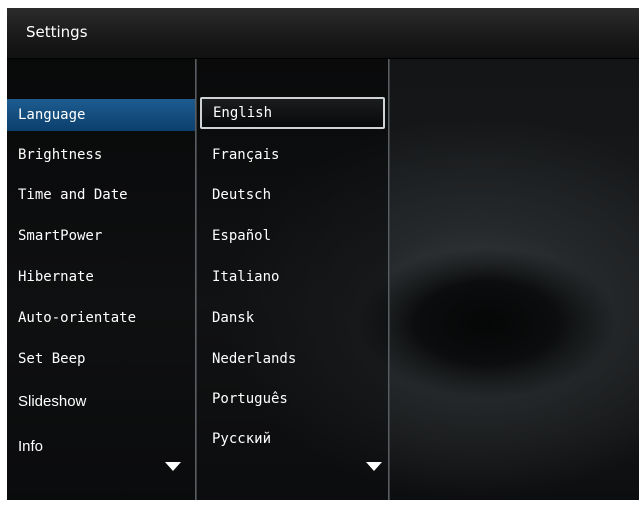 This screenshot has width=641, height=506. What do you see at coordinates (57, 32) in the screenshot?
I see `page-title: Settings` at bounding box center [57, 32].